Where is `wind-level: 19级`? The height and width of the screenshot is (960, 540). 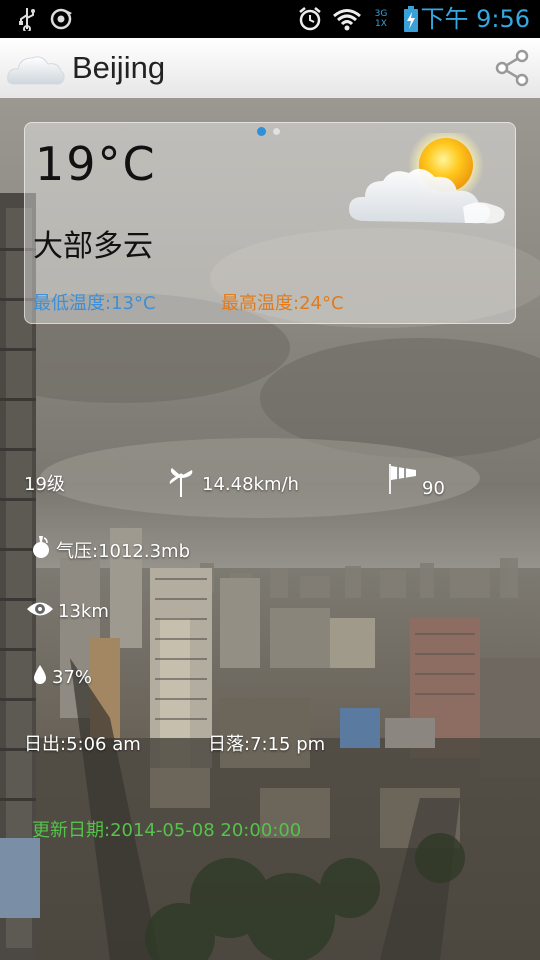 wind-level: 19级 is located at coordinates (44, 483).